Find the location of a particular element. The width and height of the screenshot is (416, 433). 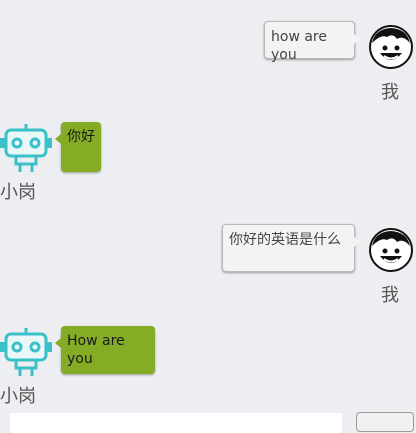

message-text: How are you is located at coordinates (96, 350).